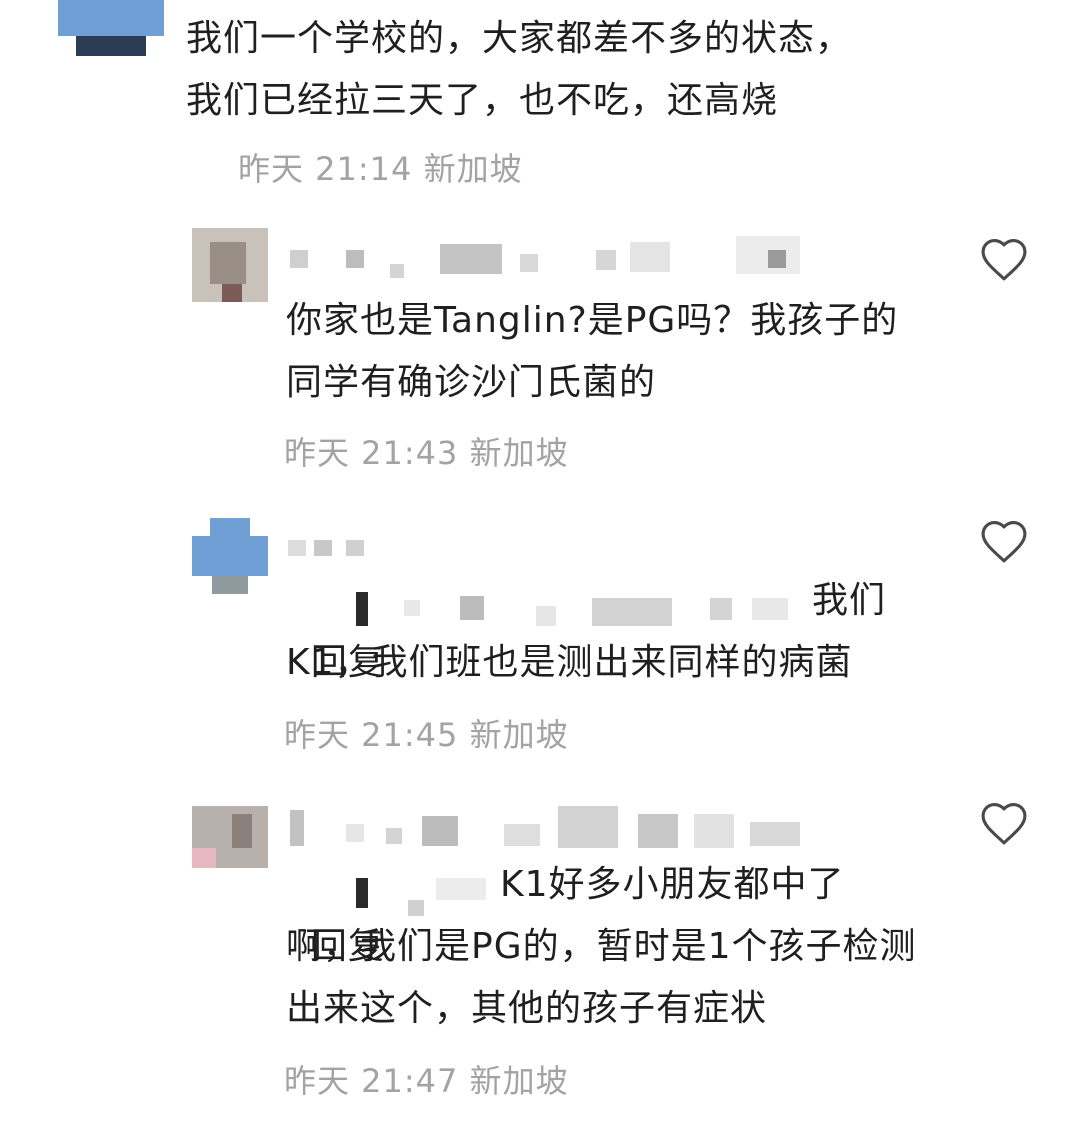 This screenshot has width=1080, height=1126. I want to click on reply-meta: 昨天 21:43 新加坡, so click(426, 451).